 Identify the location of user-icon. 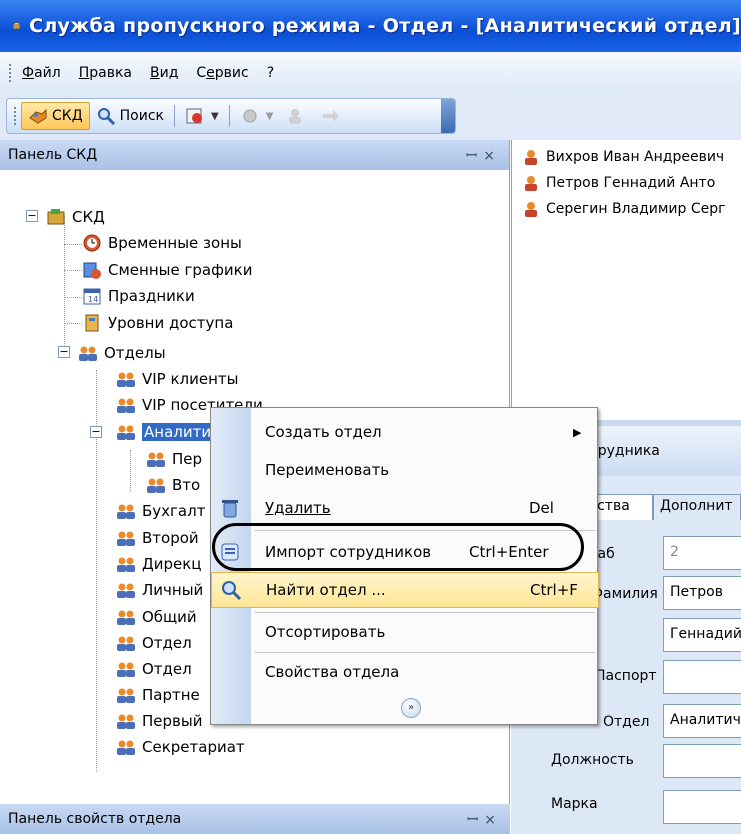
(531, 209).